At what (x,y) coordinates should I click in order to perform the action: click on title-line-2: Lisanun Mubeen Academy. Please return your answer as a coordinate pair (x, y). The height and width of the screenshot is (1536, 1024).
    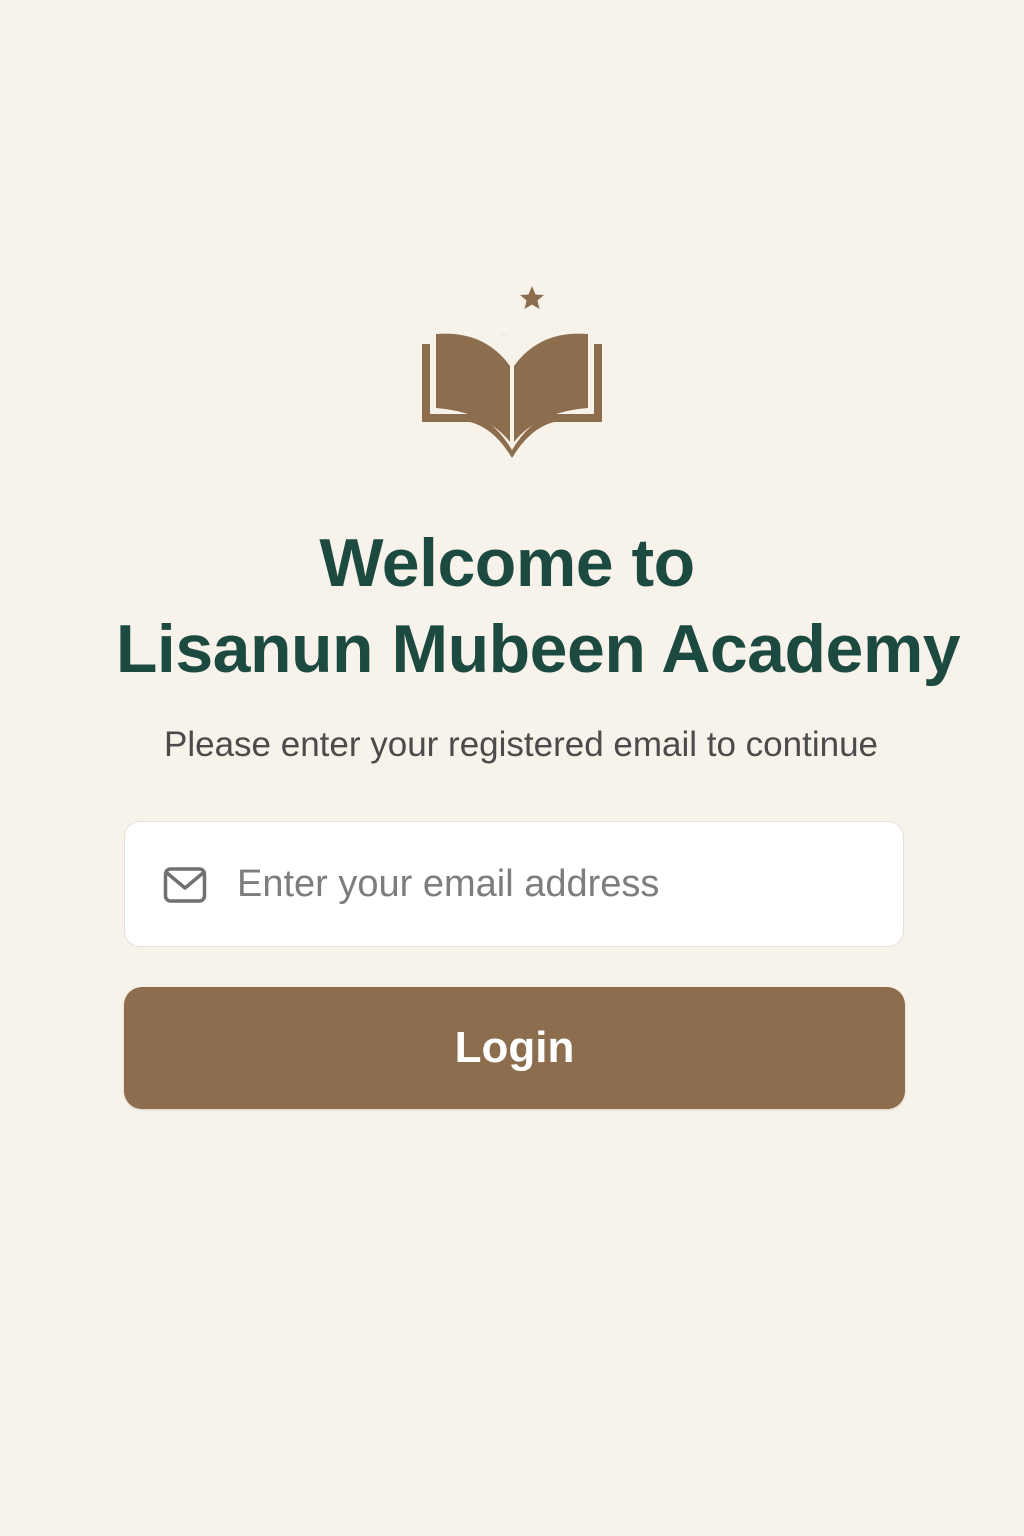
    Looking at the image, I should click on (538, 649).